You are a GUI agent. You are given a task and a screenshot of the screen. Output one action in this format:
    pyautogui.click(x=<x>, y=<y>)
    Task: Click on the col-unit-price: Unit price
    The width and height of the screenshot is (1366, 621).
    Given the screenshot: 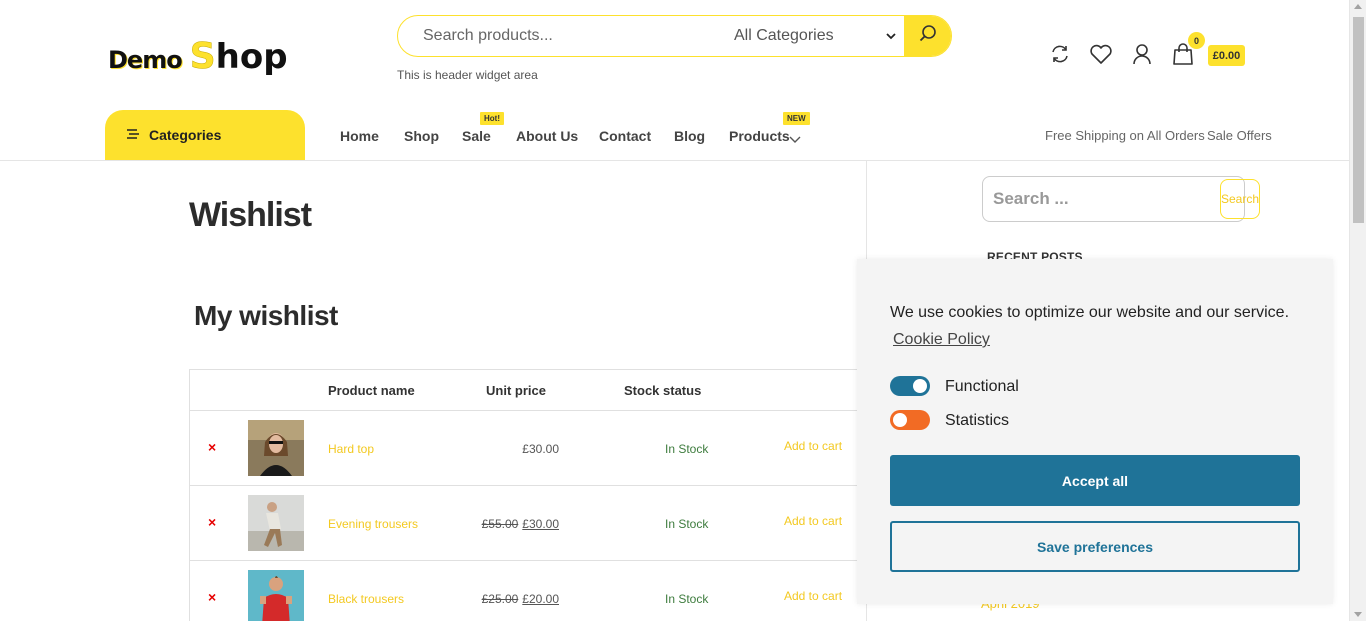 What is the action you would take?
    pyautogui.click(x=516, y=390)
    